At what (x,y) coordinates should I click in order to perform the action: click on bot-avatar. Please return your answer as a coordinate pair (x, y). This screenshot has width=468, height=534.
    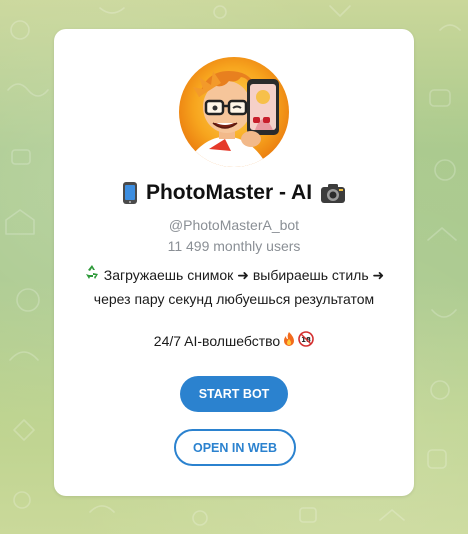
    Looking at the image, I should click on (234, 112).